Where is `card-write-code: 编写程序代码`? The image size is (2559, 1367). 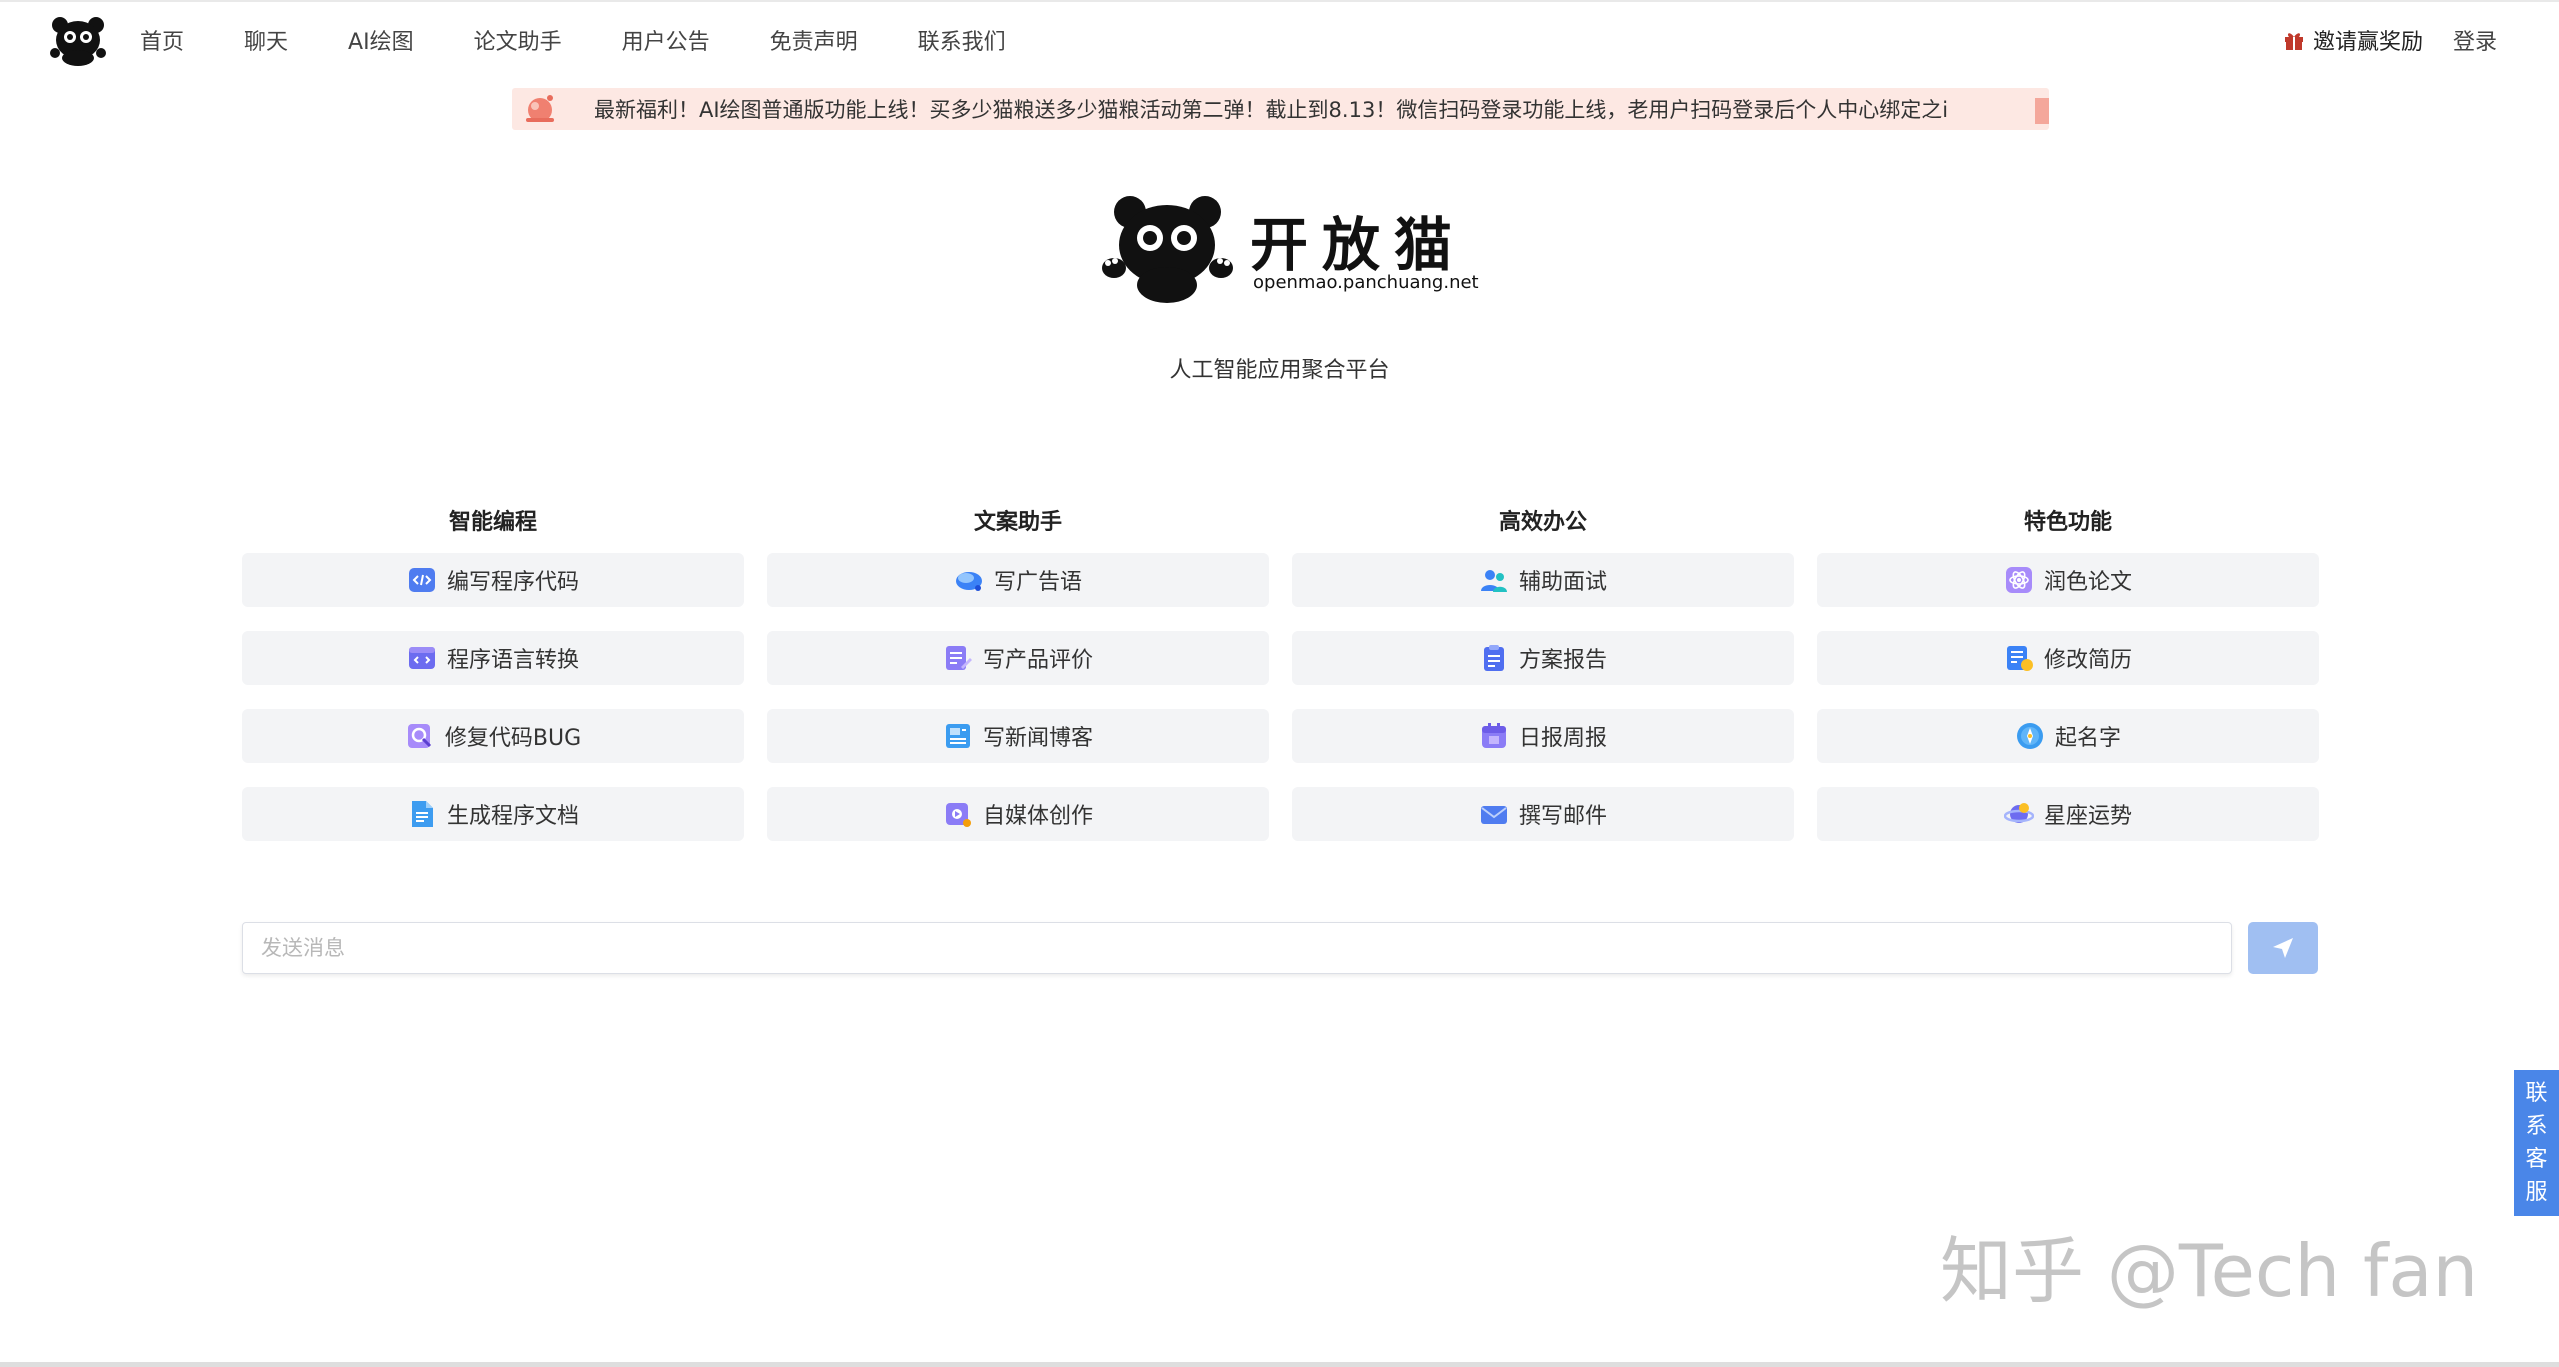 card-write-code: 编写程序代码 is located at coordinates (493, 580).